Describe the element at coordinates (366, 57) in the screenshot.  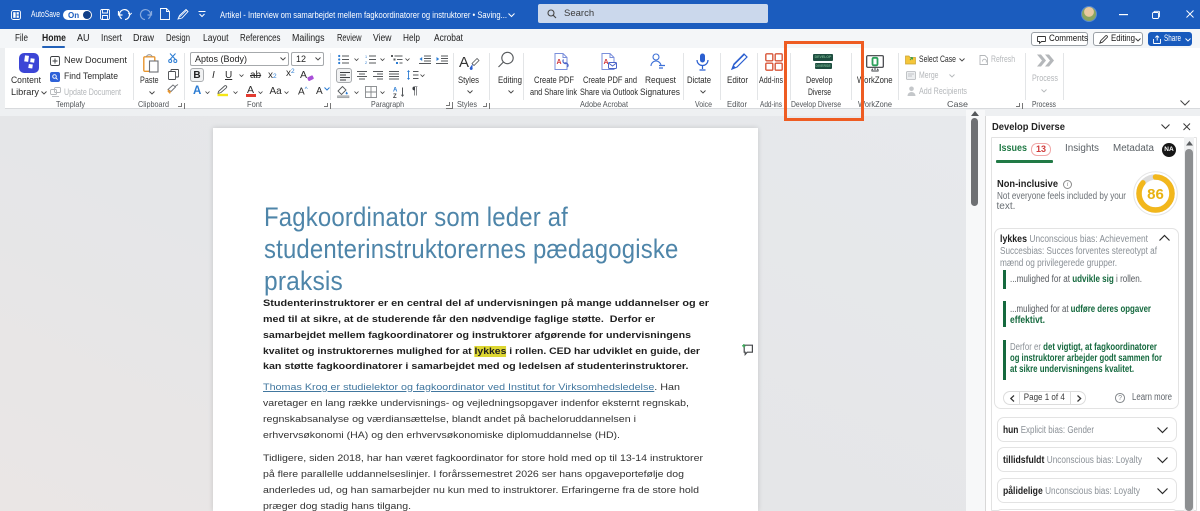
I see `svg-text: 1` at that location.